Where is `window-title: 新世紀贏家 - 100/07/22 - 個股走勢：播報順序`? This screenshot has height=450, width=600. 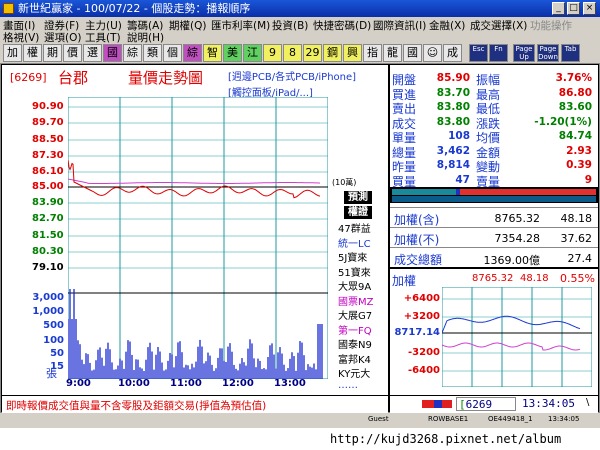 window-title: 新世紀贏家 - 100/07/22 - 個股走勢：播報順序 is located at coordinates (134, 8).